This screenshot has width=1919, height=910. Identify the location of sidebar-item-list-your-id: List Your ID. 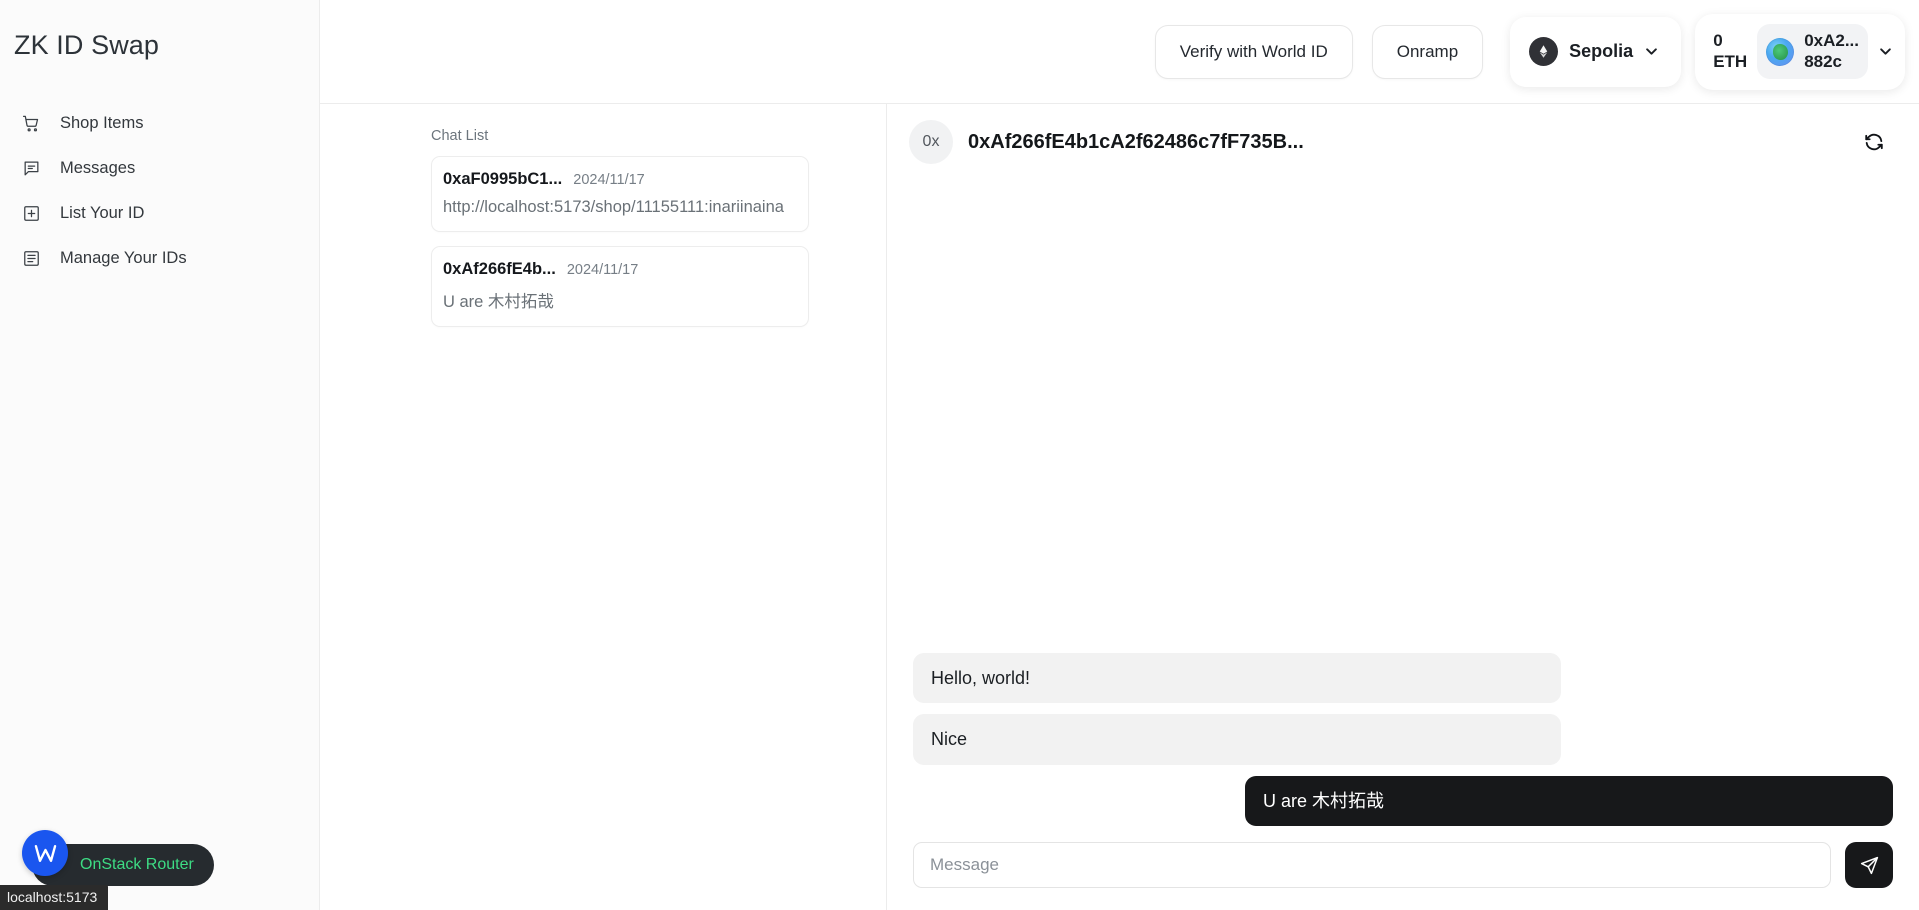
(159, 213).